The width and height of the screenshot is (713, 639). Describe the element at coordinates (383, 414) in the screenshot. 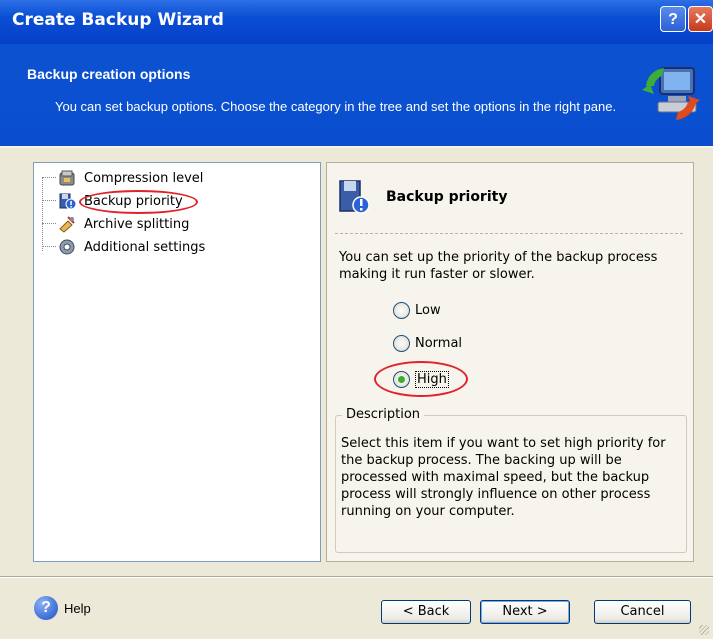

I see `description-group-title: Description` at that location.